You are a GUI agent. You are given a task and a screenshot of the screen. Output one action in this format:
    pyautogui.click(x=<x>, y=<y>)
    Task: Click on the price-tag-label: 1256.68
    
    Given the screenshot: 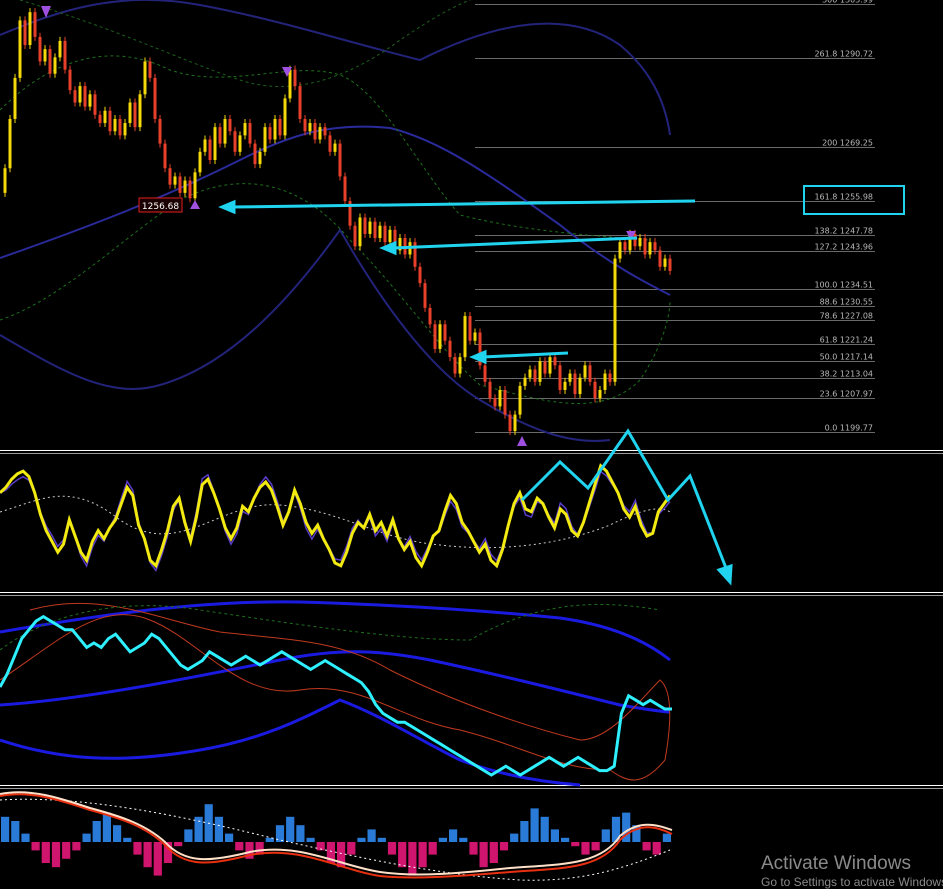 What is the action you would take?
    pyautogui.click(x=160, y=207)
    